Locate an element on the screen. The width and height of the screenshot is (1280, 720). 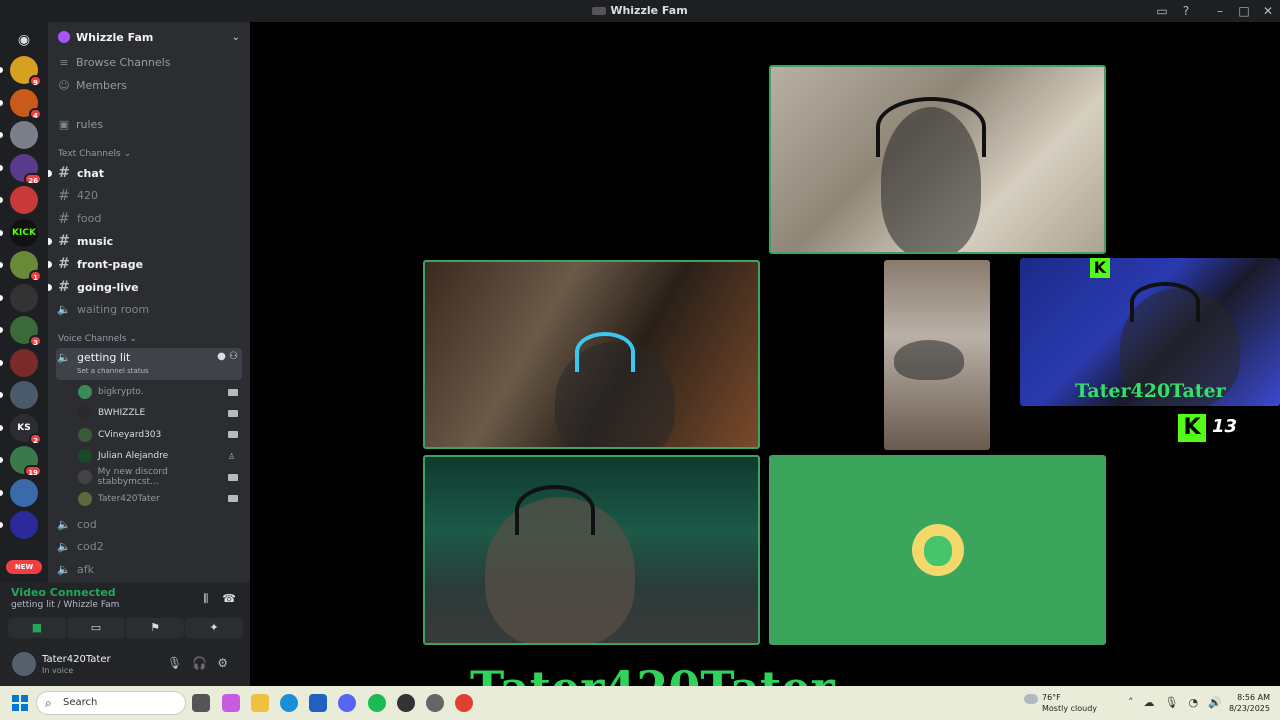
kick-logo: K is located at coordinates (1100, 268).